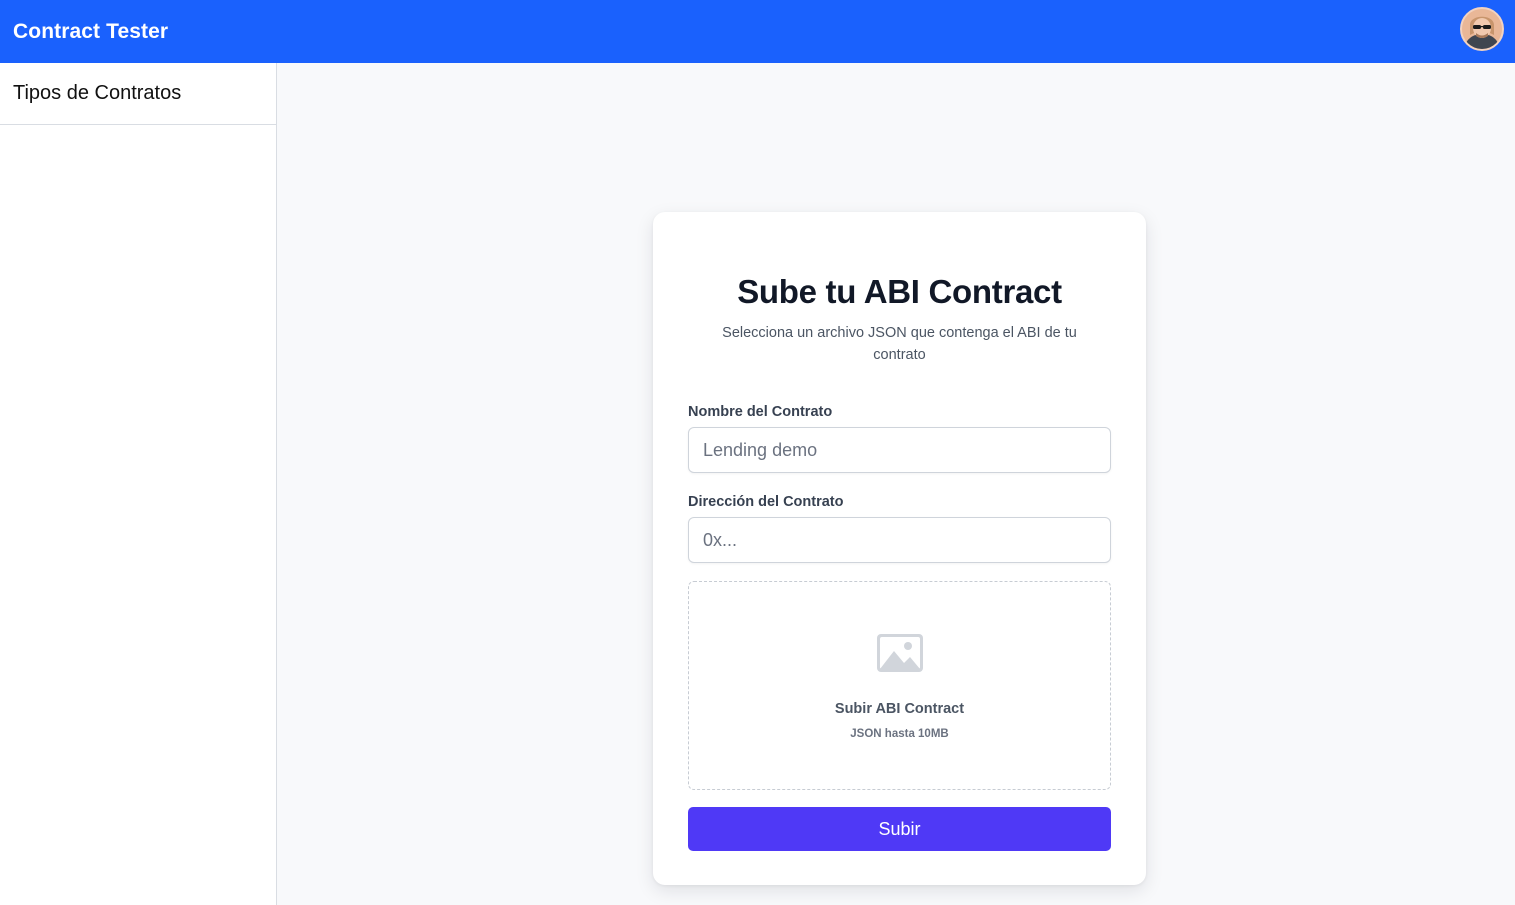  Describe the element at coordinates (760, 412) in the screenshot. I see `contract-name-label: Nombre del Contrato` at that location.